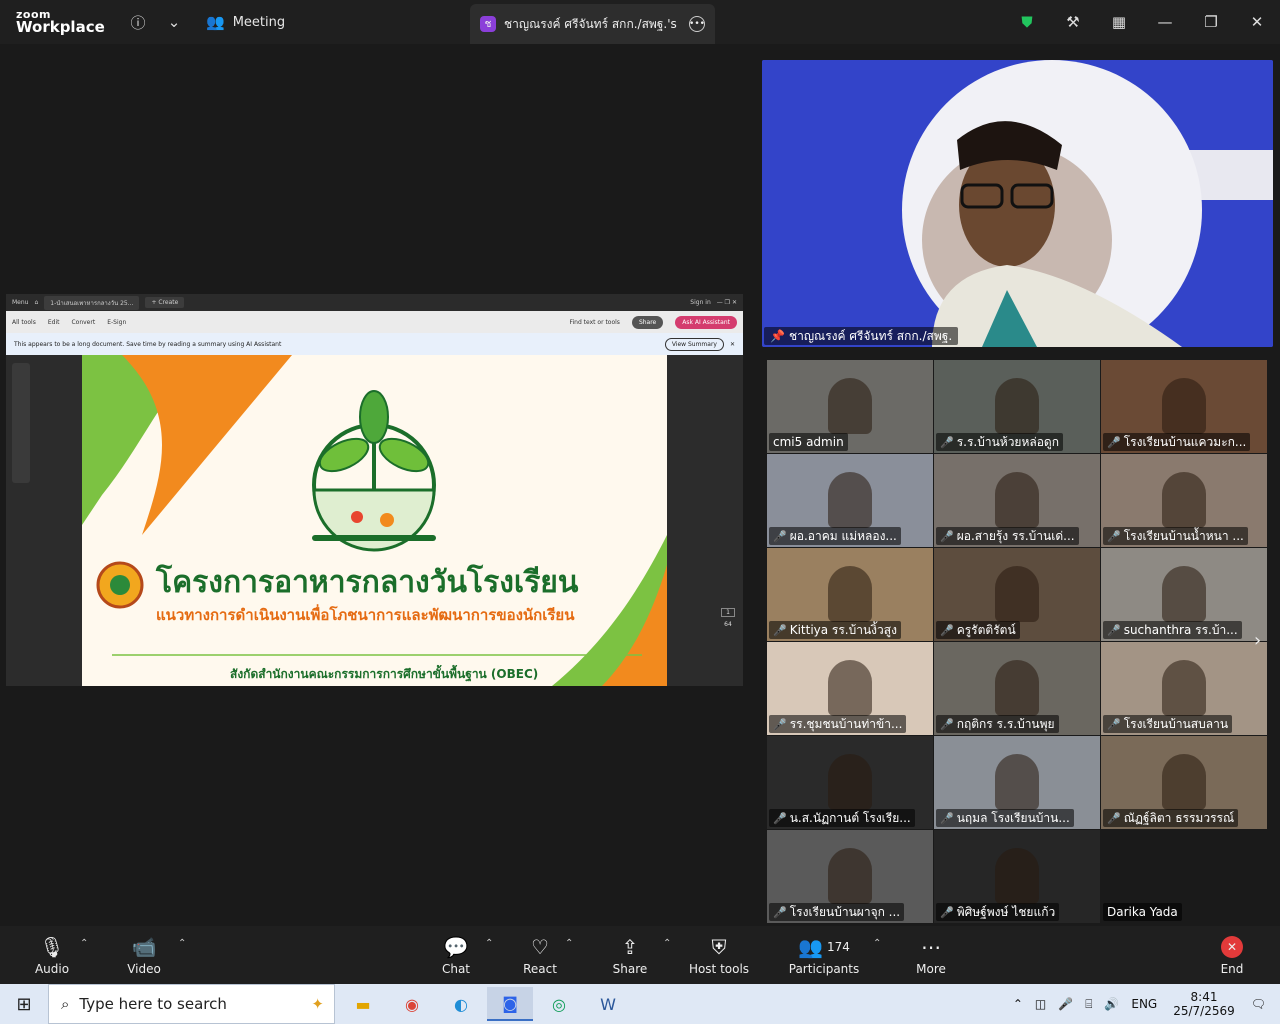 The height and width of the screenshot is (1024, 1280). Describe the element at coordinates (559, 1004) in the screenshot. I see `chrome-profile-icon: ◎` at that location.